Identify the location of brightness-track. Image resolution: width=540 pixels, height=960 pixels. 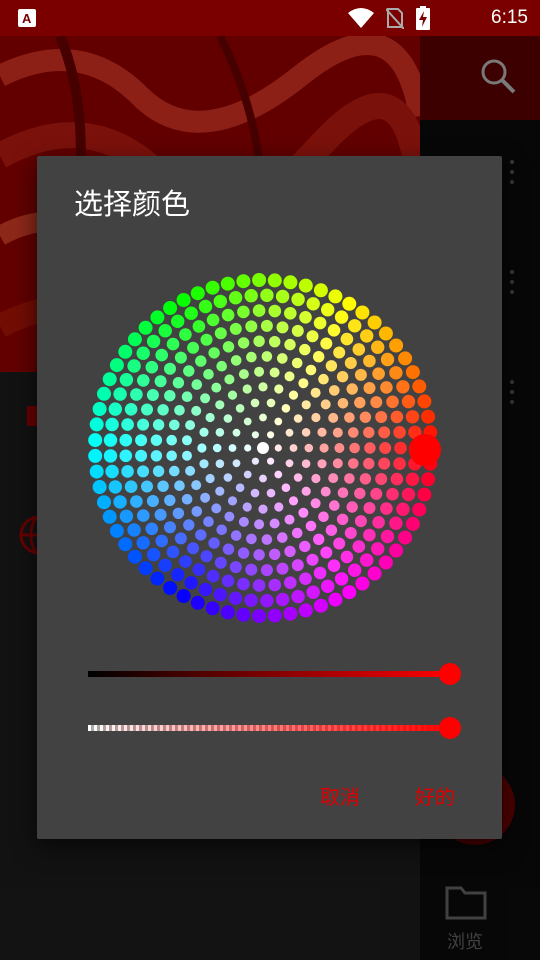
(269, 674).